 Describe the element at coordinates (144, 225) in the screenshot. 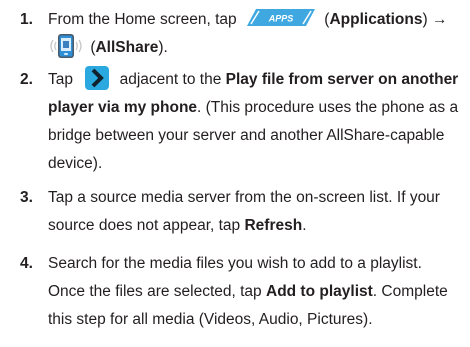

I see `step-text-segment: source does not appear, tap` at that location.